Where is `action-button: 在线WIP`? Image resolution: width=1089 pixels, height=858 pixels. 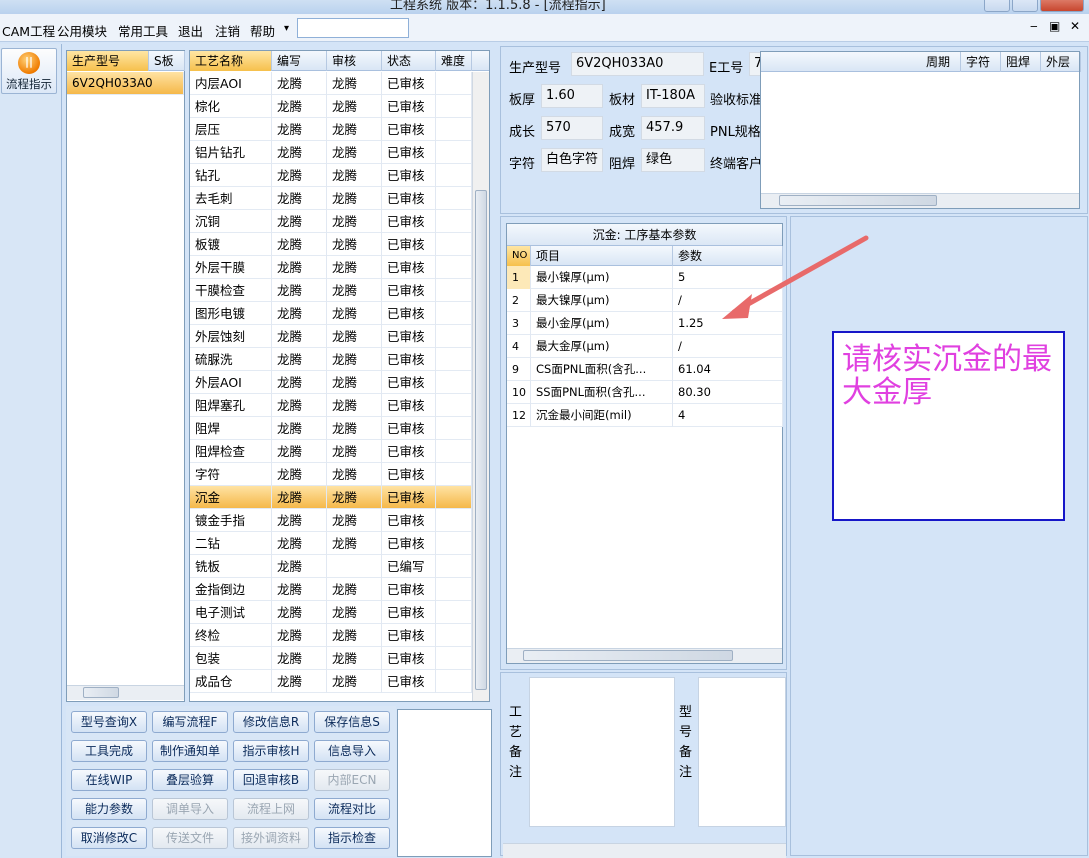 action-button: 在线WIP is located at coordinates (109, 780).